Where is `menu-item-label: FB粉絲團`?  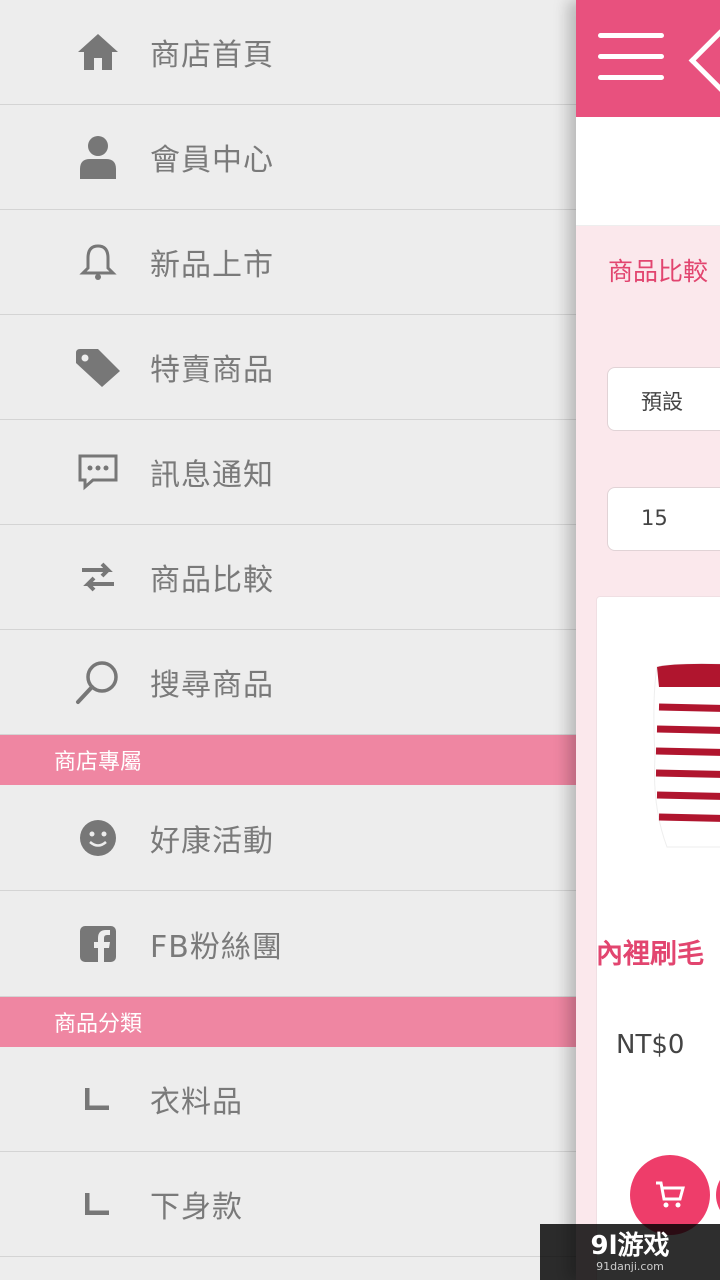
menu-item-label: FB粉絲團 is located at coordinates (216, 947).